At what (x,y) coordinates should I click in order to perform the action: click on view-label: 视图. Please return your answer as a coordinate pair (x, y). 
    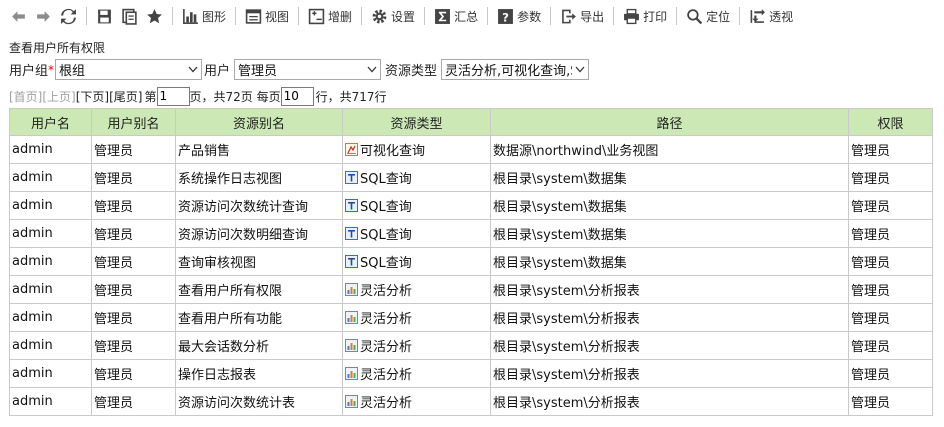
    Looking at the image, I should click on (277, 16).